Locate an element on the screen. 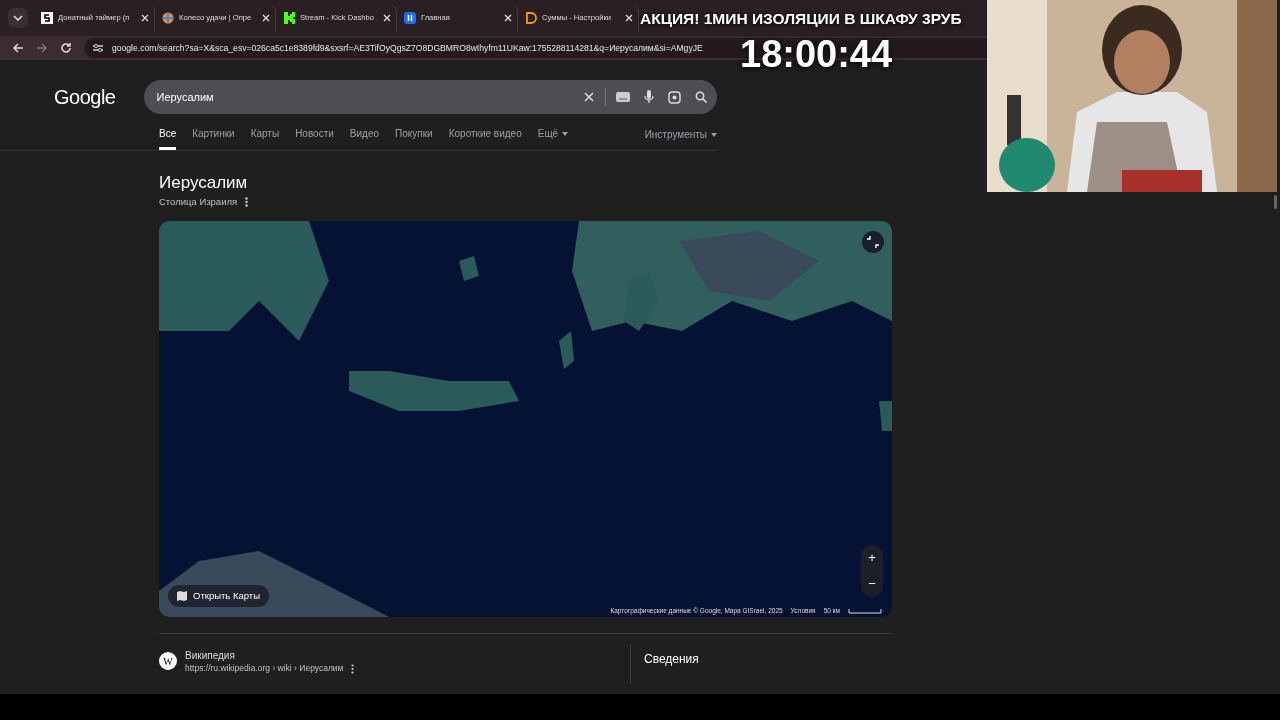 This screenshot has height=720, width=1280. search-field: Иерусалим is located at coordinates (430, 97).